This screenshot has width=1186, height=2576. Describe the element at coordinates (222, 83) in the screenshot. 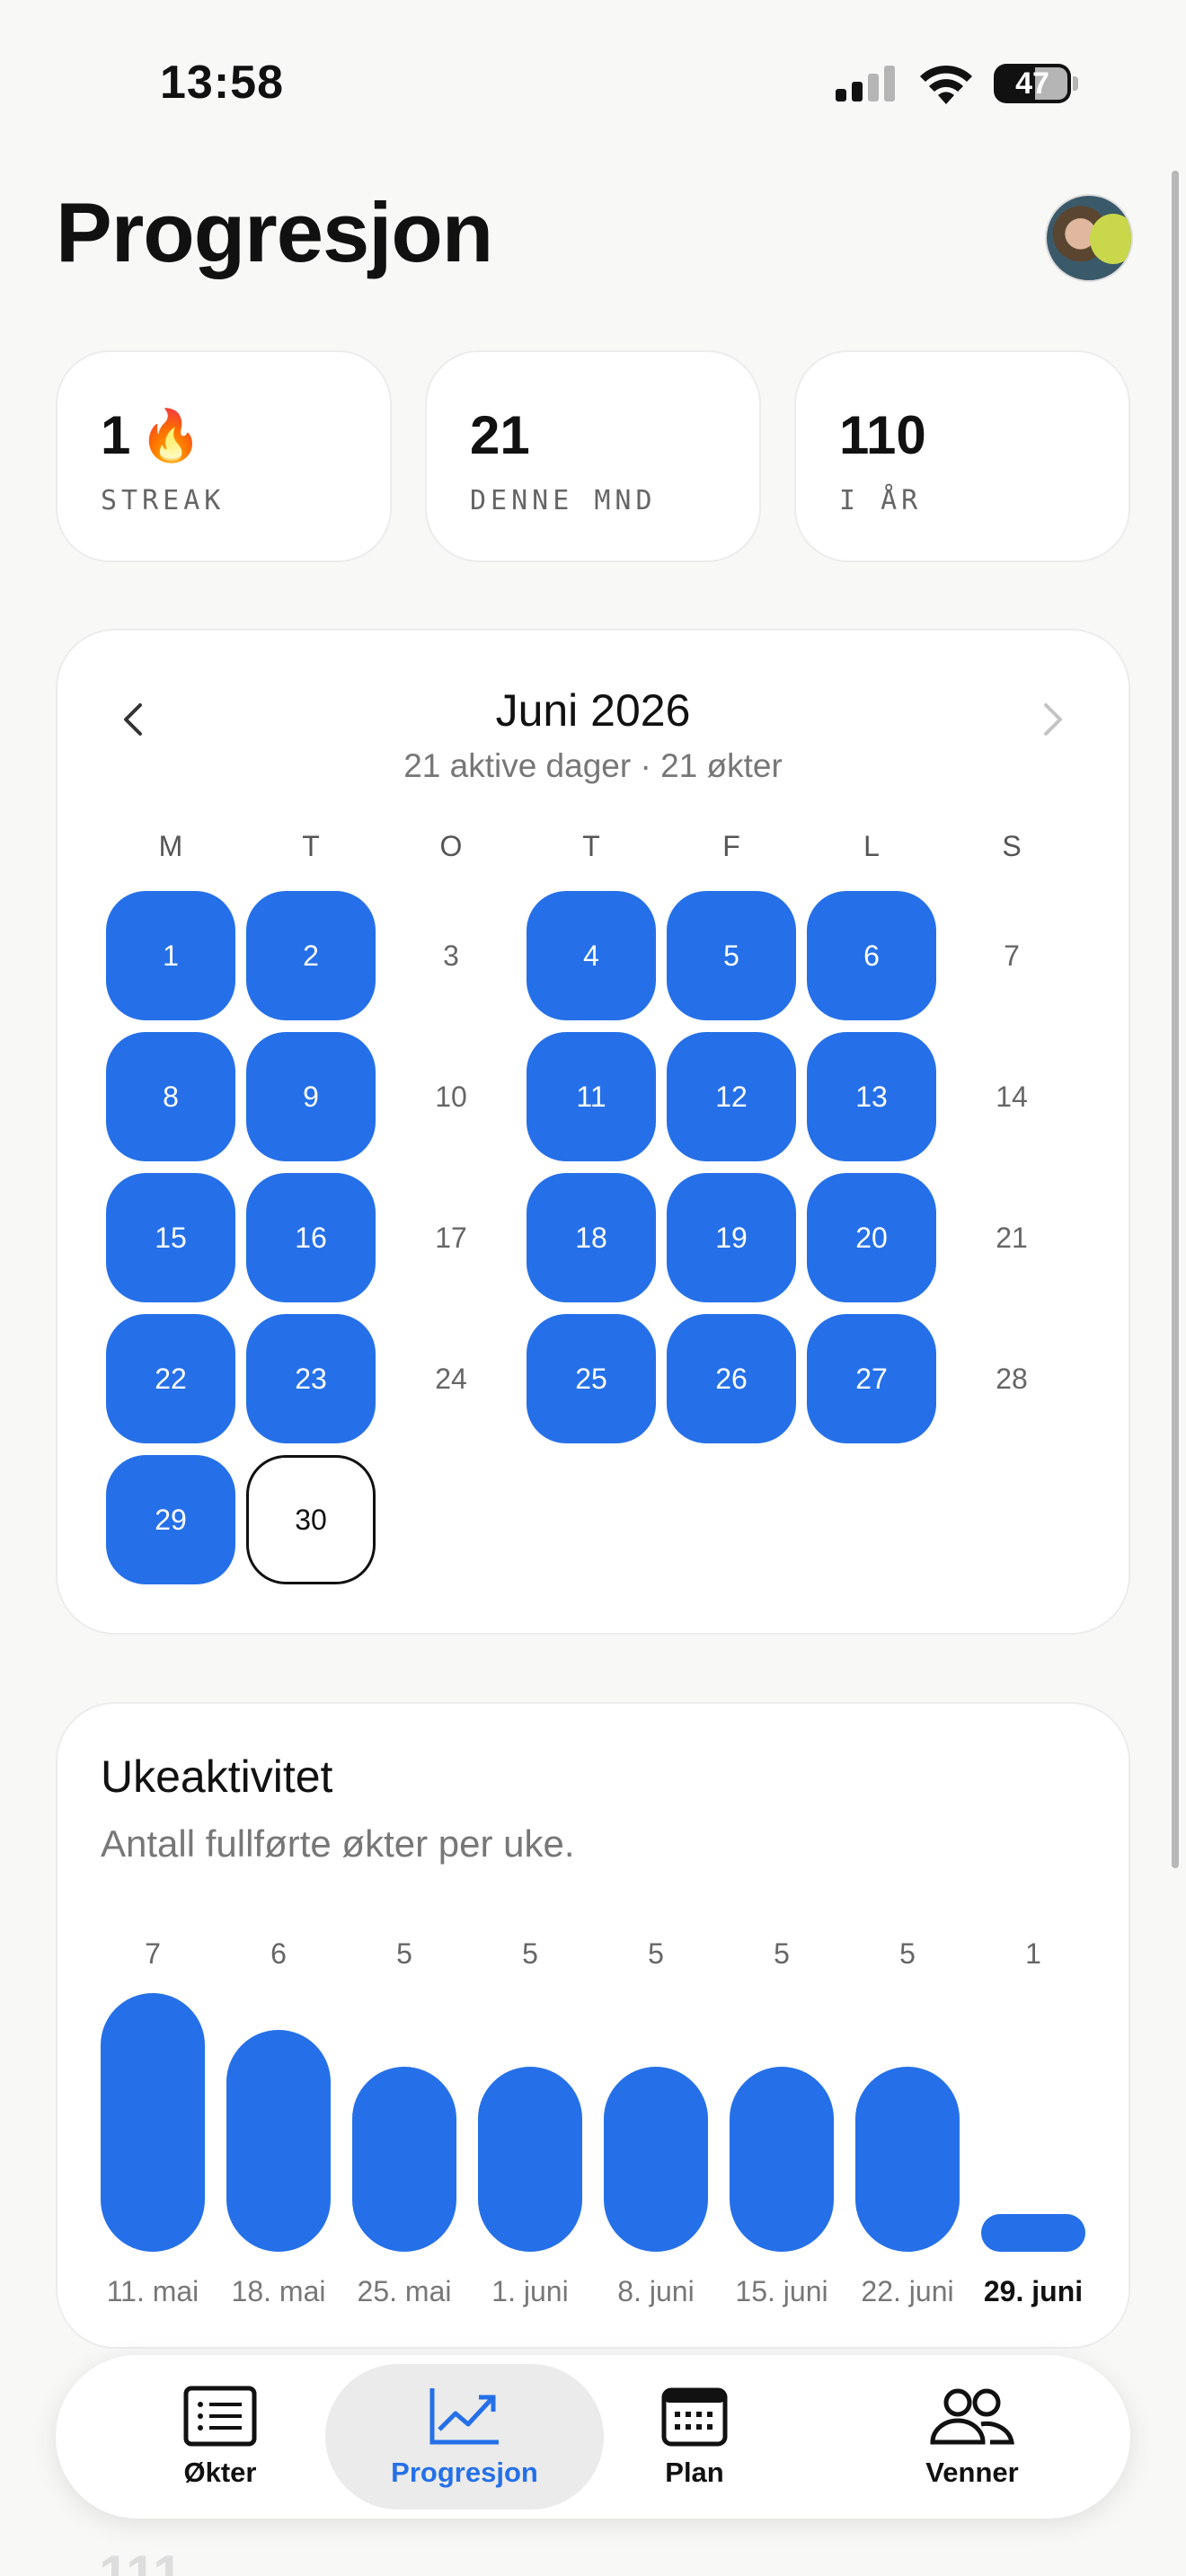

I see `status-time: 13:58` at that location.